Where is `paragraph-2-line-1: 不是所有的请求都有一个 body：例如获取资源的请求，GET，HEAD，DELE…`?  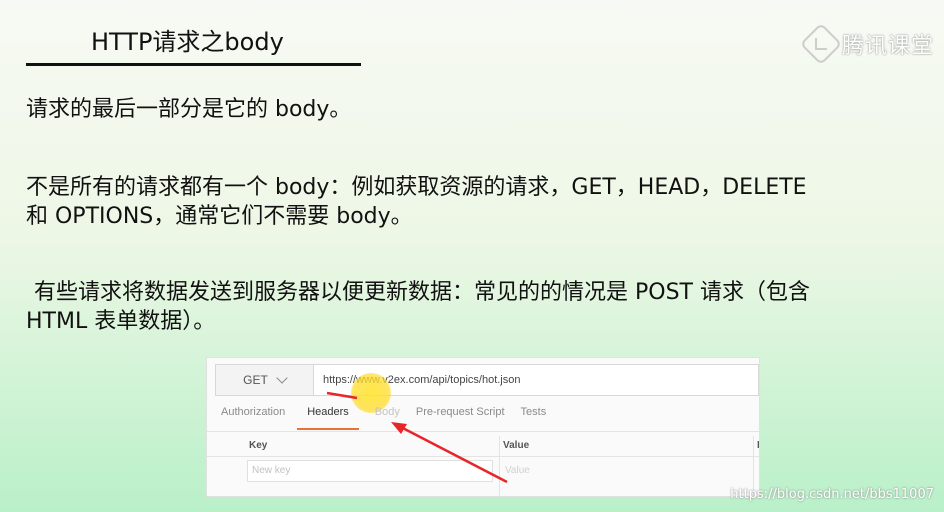
paragraph-2-line-1: 不是所有的请求都有一个 body：例如获取资源的请求，GET，HEAD，DELE… is located at coordinates (416, 187).